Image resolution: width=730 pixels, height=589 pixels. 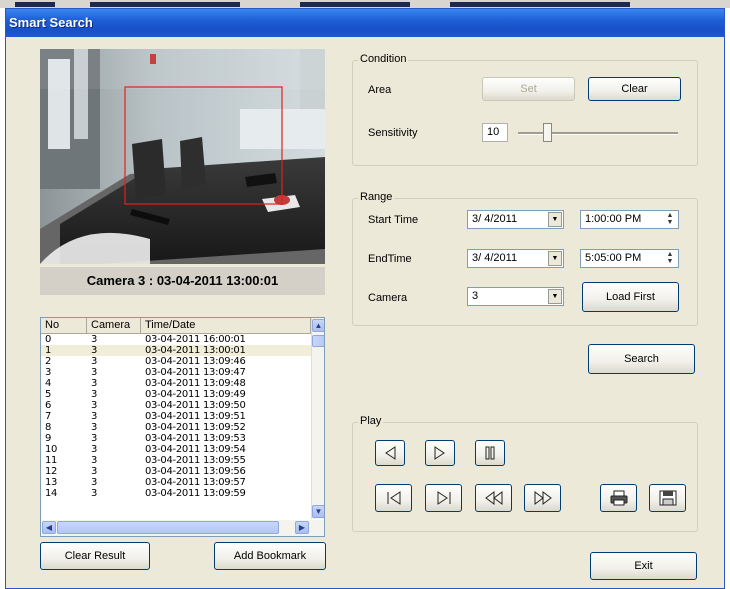 I want to click on rewind-button, so click(x=493, y=498).